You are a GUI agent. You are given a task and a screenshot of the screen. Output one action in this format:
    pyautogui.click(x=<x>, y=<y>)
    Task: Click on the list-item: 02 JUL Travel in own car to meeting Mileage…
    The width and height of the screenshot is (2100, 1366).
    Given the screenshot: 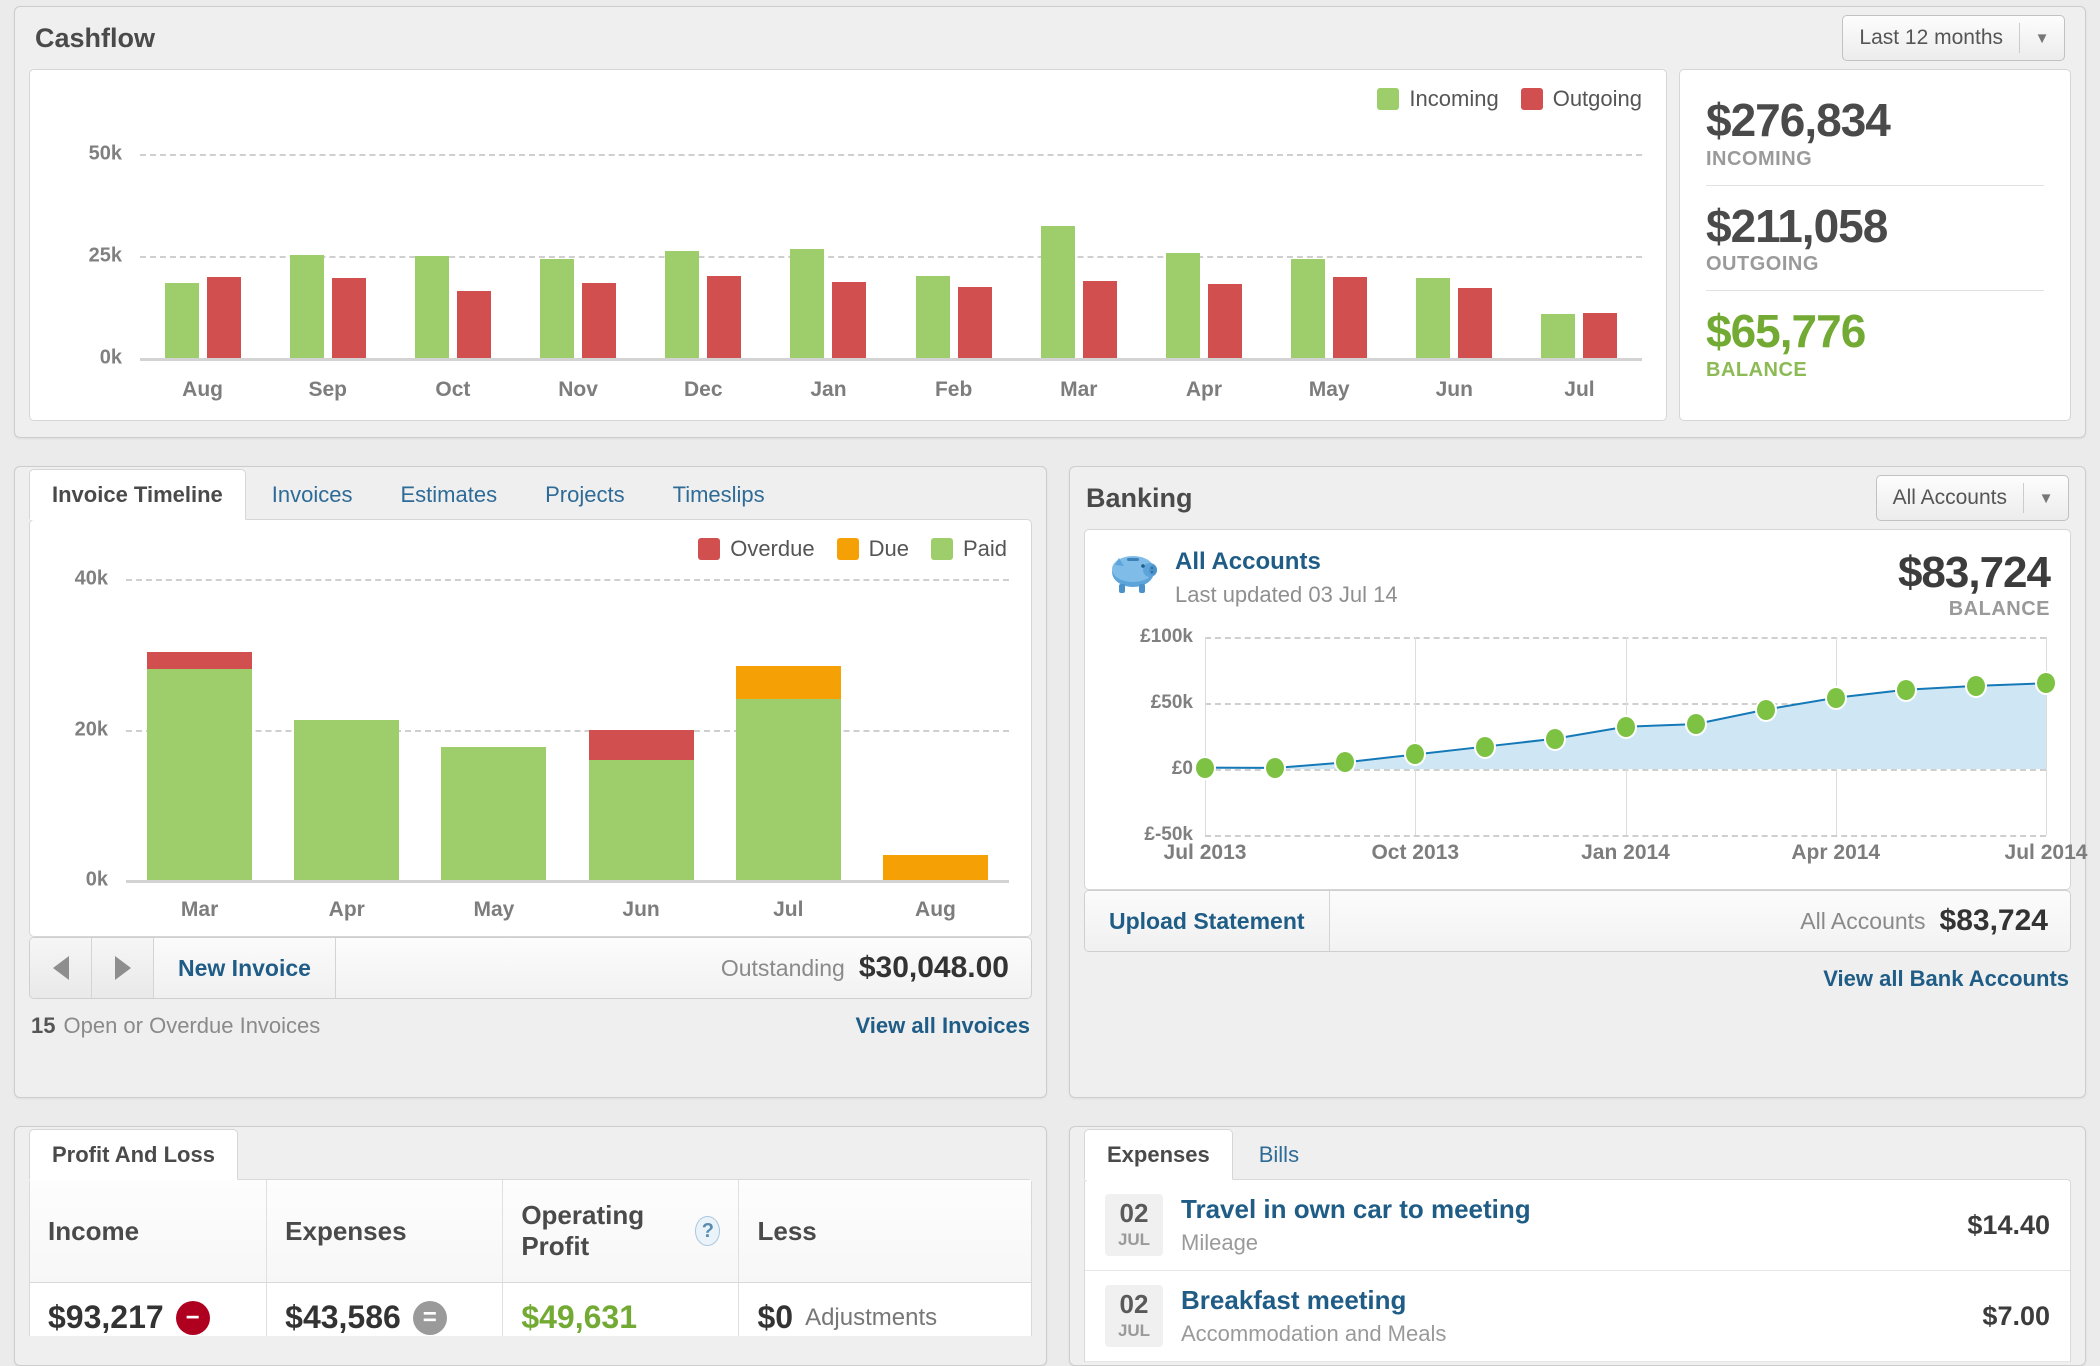 What is the action you would take?
    pyautogui.click(x=1577, y=1225)
    